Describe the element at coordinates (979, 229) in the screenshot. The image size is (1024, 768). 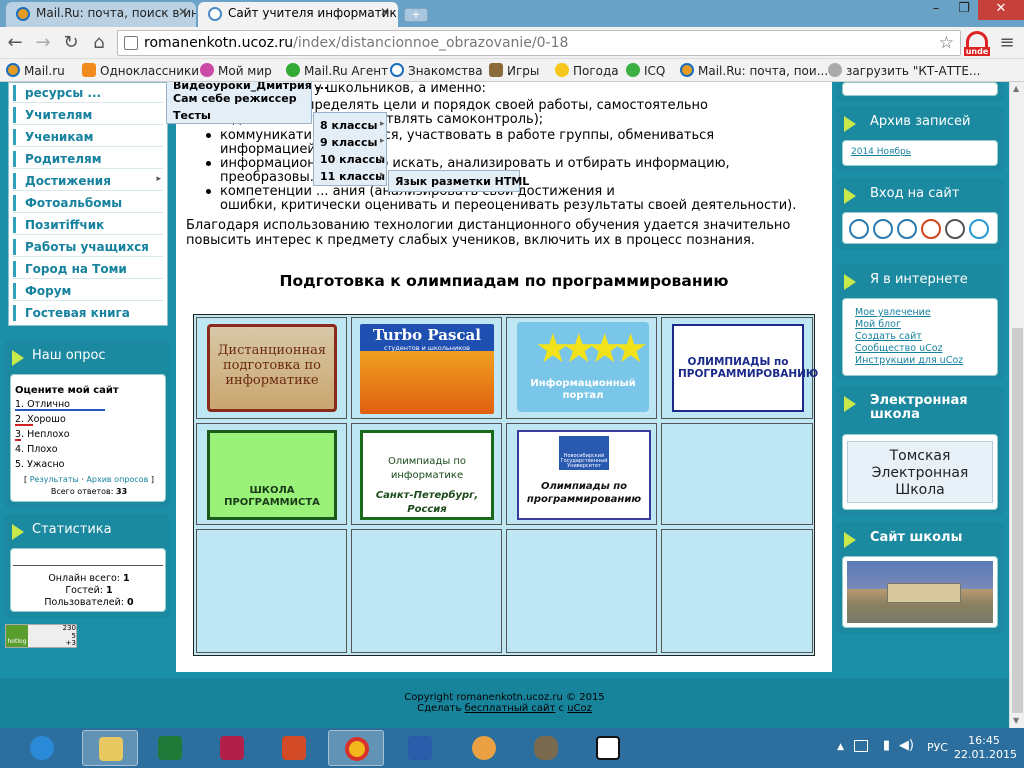
I see `mail-login-icon` at that location.